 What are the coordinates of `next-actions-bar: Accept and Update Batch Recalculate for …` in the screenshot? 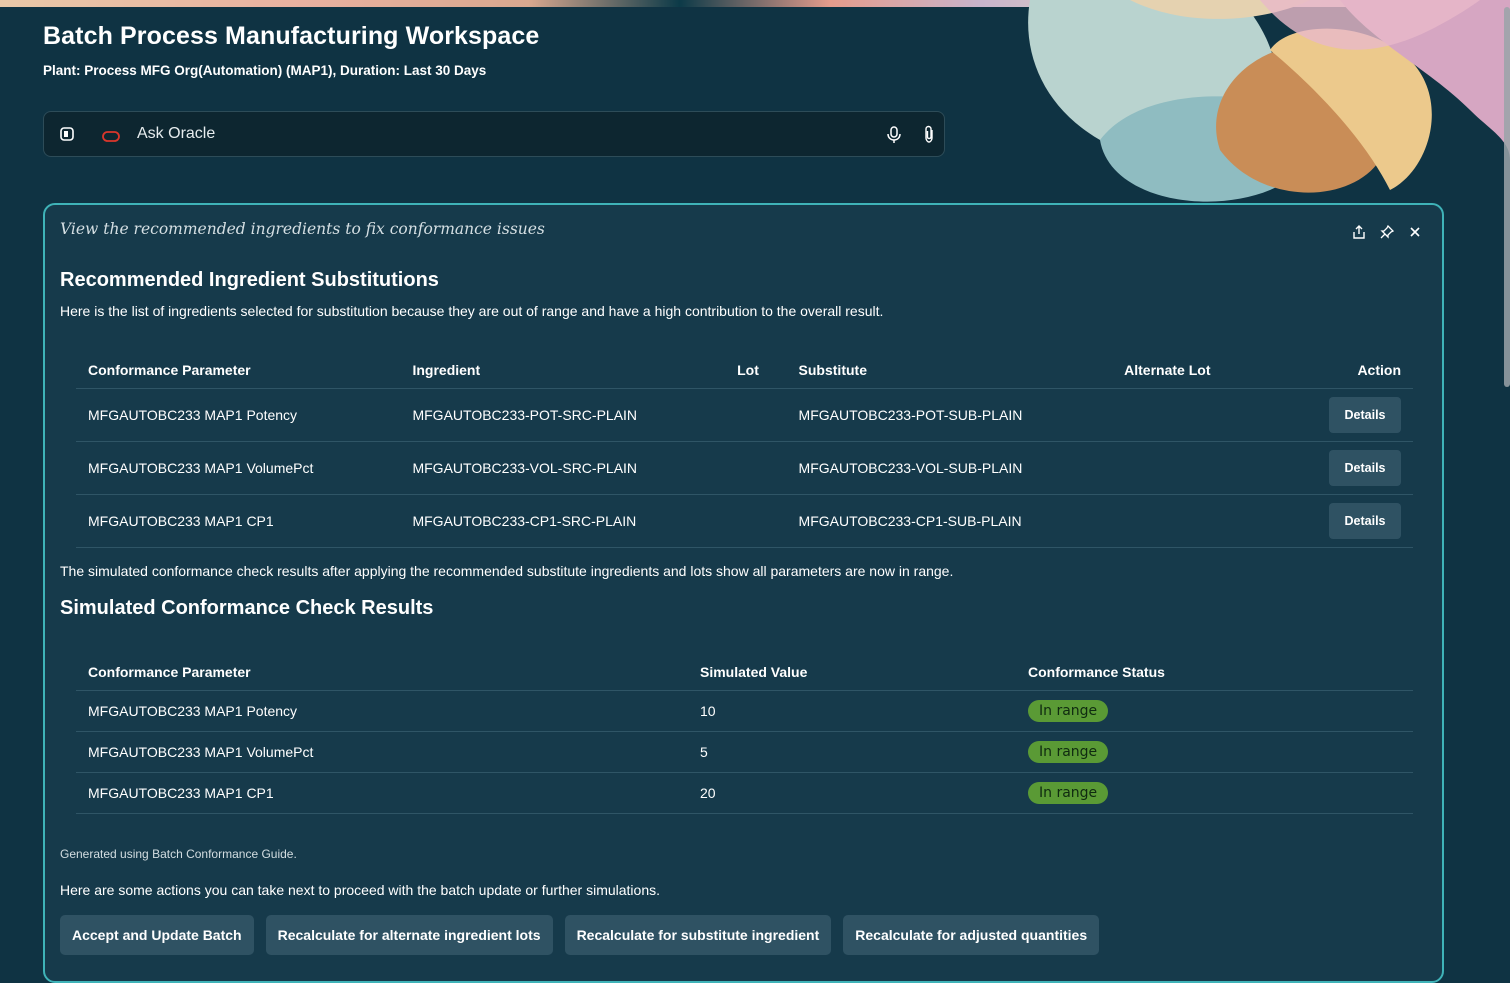 It's located at (580, 935).